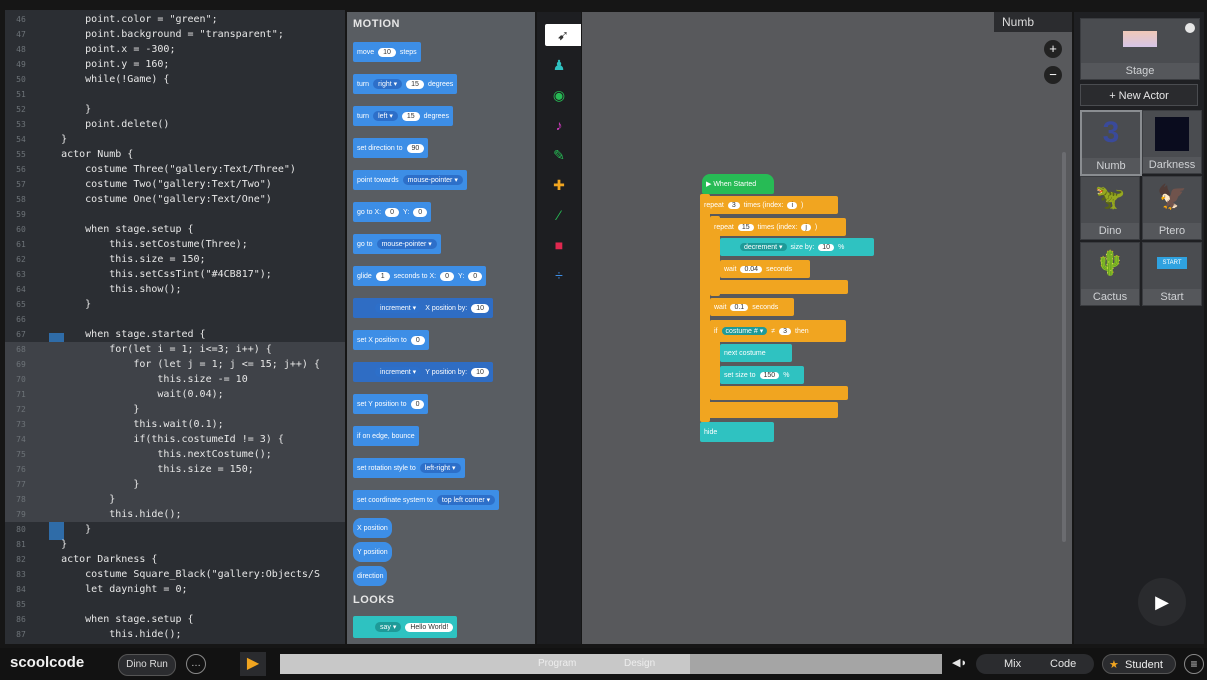 The width and height of the screenshot is (1207, 680). I want to click on wait-004-block: wait 0.04 seconds, so click(765, 269).